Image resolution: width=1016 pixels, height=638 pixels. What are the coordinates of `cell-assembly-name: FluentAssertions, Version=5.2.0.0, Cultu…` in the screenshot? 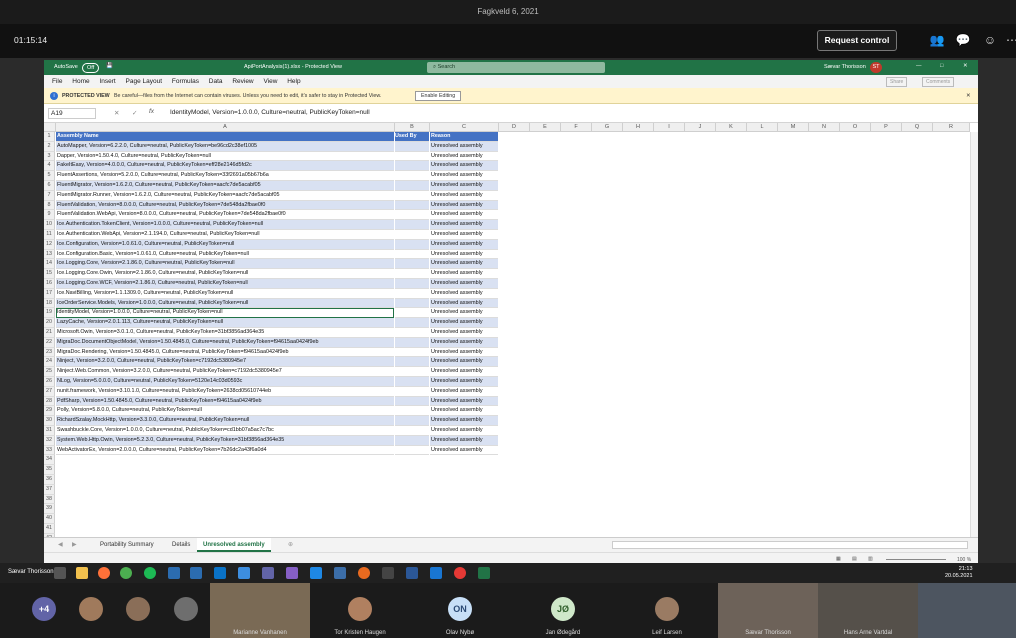 It's located at (225, 176).